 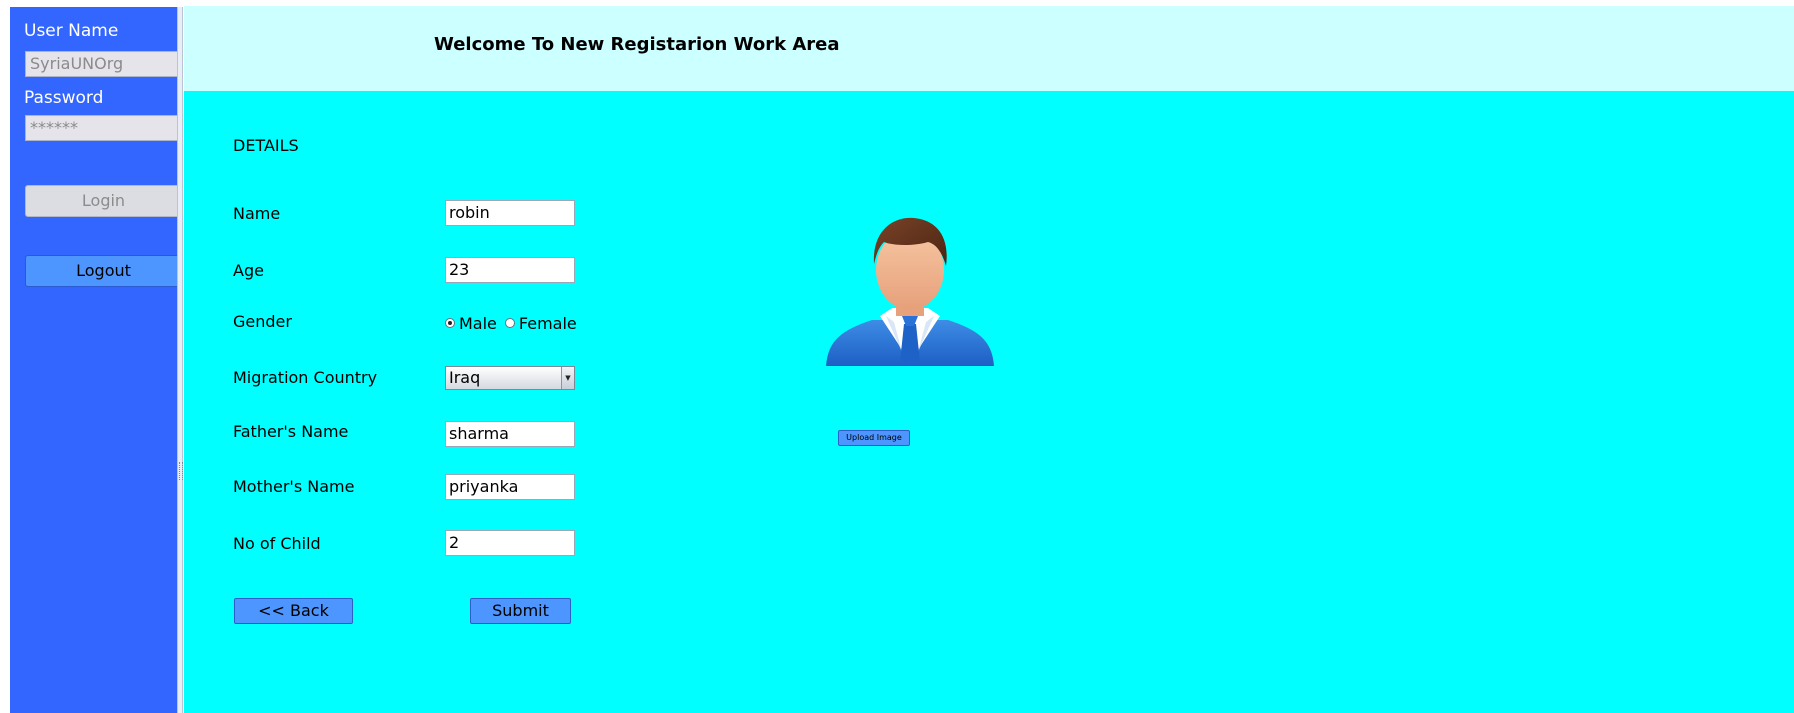 I want to click on country-select: Iraq ▼, so click(x=510, y=378).